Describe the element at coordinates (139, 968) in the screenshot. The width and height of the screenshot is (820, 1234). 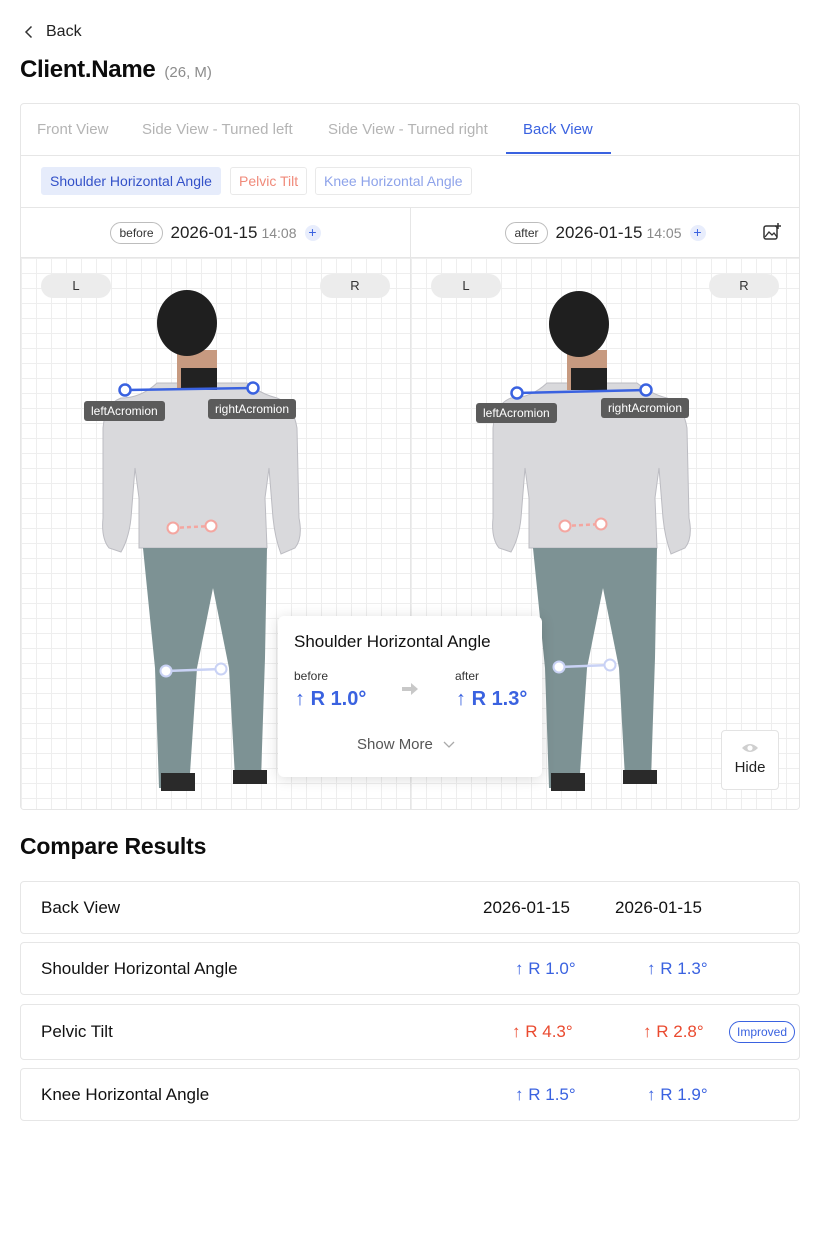
I see `metric-label: Shoulder Horizontal Angle` at that location.